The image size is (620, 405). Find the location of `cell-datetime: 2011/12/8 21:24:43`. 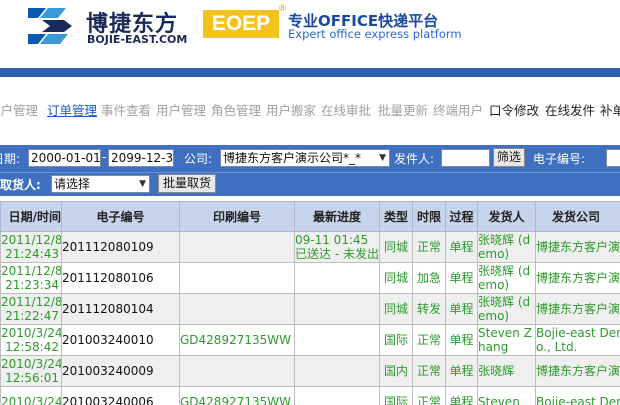

cell-datetime: 2011/12/8 21:24:43 is located at coordinates (31, 247).